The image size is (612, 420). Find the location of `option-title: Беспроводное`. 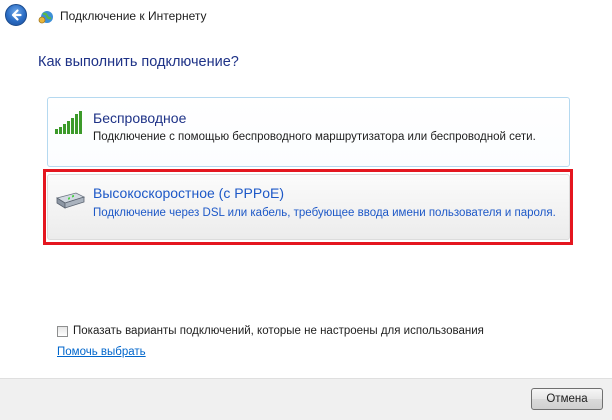

option-title: Беспроводное is located at coordinates (140, 118).